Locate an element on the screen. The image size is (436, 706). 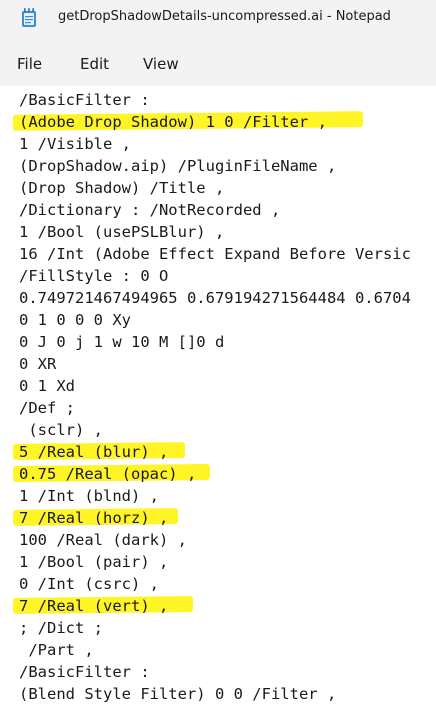
text-line: 7 /Real (vert) , is located at coordinates (94, 606).